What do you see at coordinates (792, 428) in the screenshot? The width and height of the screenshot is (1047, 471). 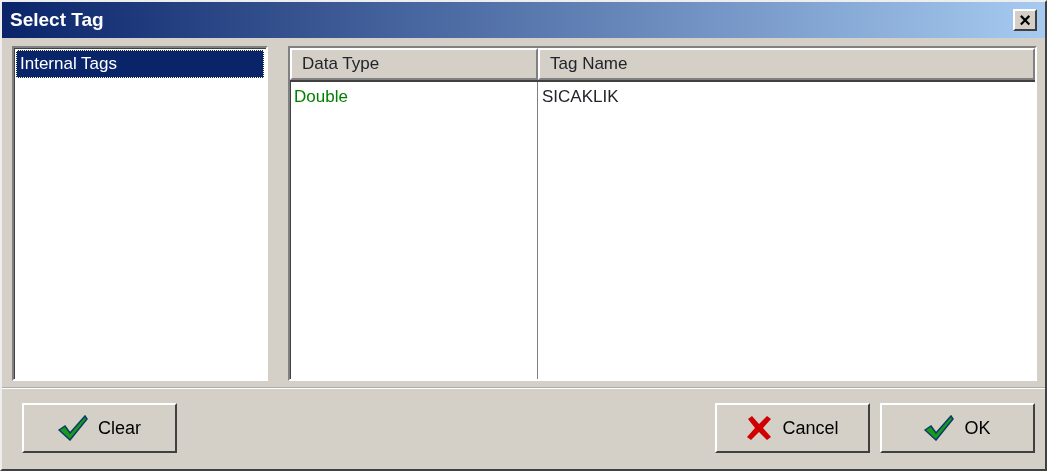 I see `cancel-button: Cancel` at bounding box center [792, 428].